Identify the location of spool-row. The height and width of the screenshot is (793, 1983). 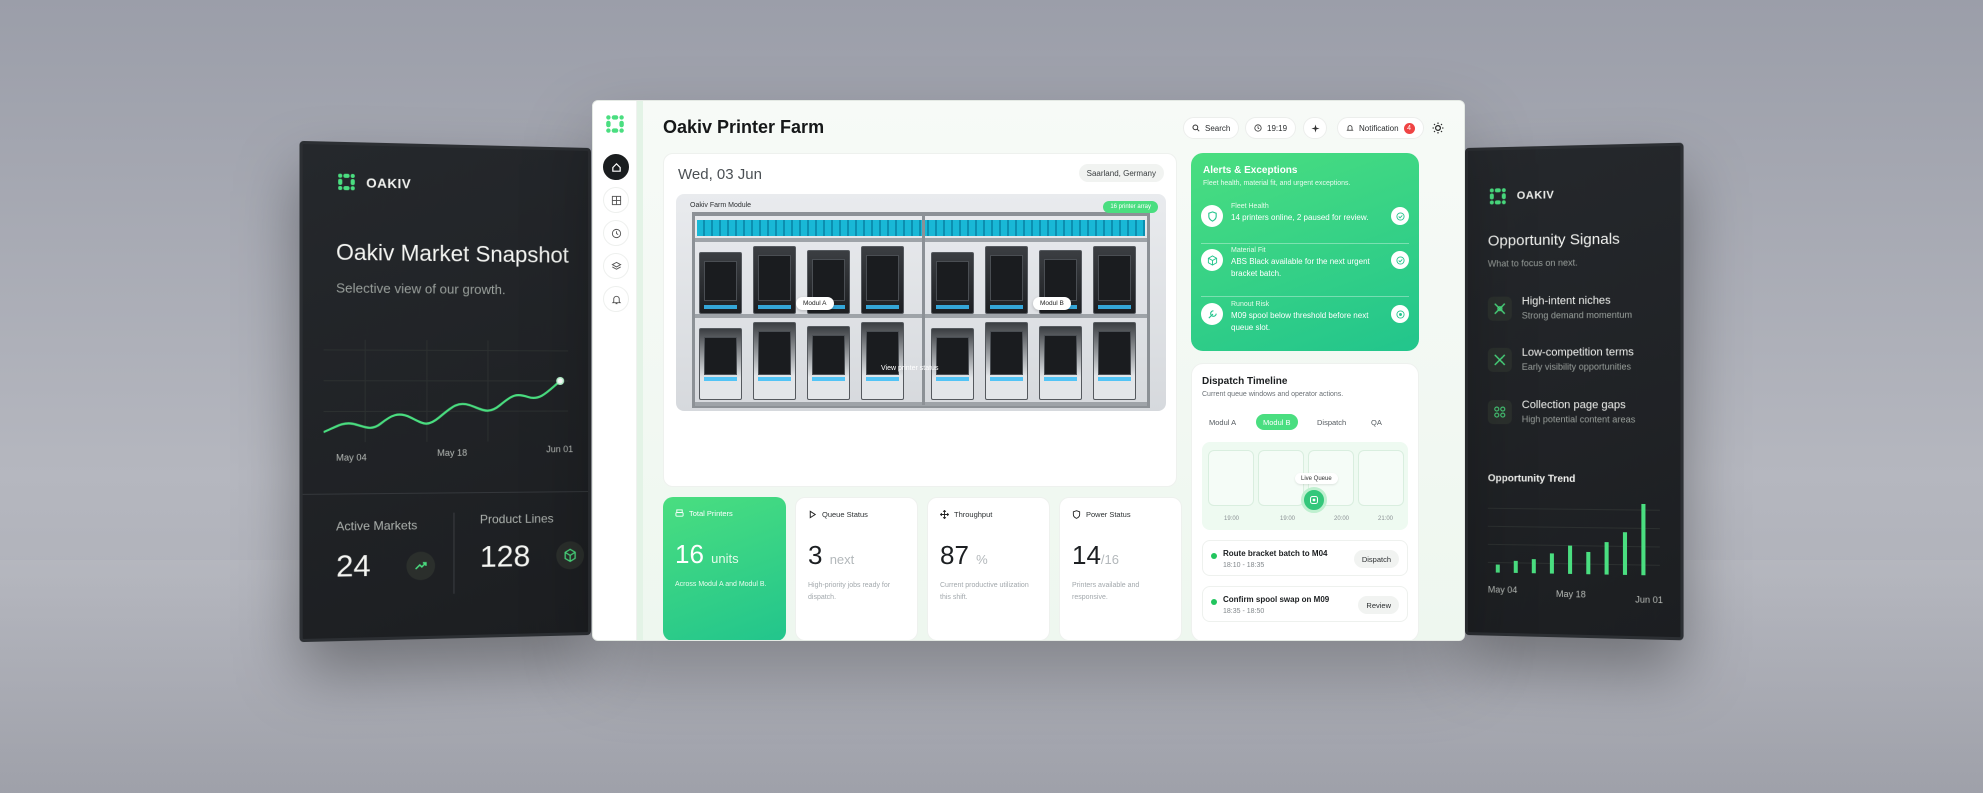
(921, 228).